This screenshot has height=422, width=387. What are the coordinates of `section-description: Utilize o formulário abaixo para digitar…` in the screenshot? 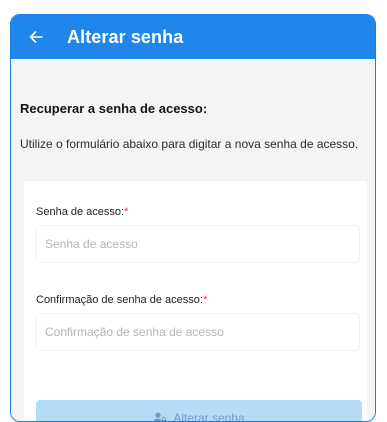 It's located at (189, 144).